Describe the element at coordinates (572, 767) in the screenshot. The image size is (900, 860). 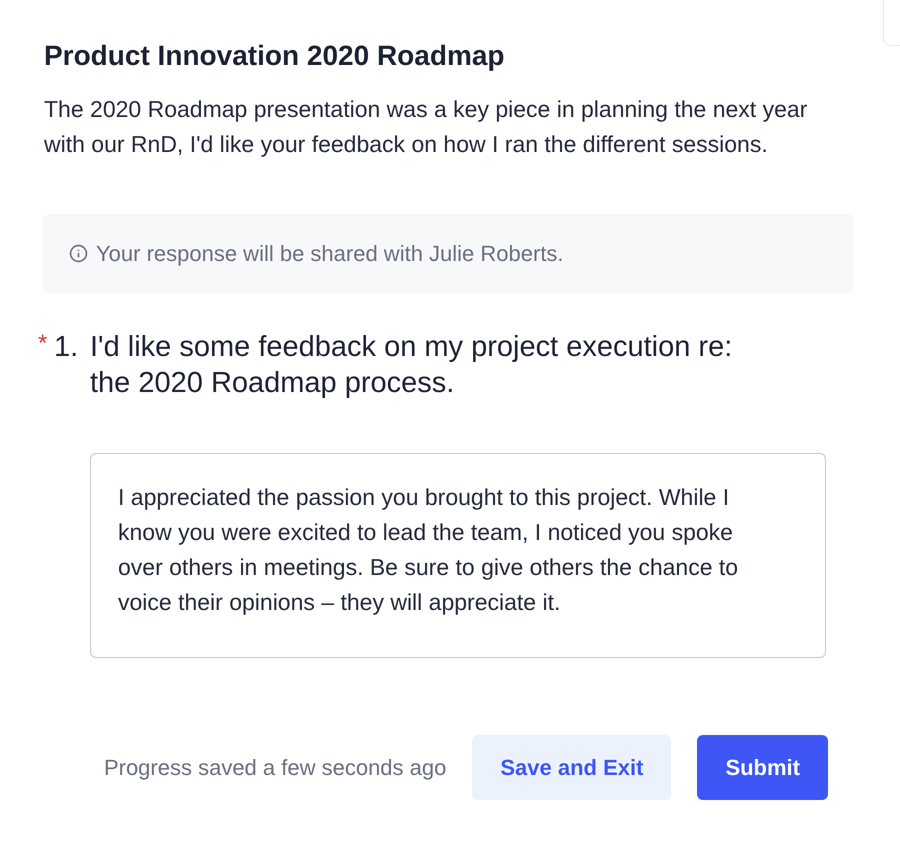
I see `save-exit-button: Save and Exit` at that location.